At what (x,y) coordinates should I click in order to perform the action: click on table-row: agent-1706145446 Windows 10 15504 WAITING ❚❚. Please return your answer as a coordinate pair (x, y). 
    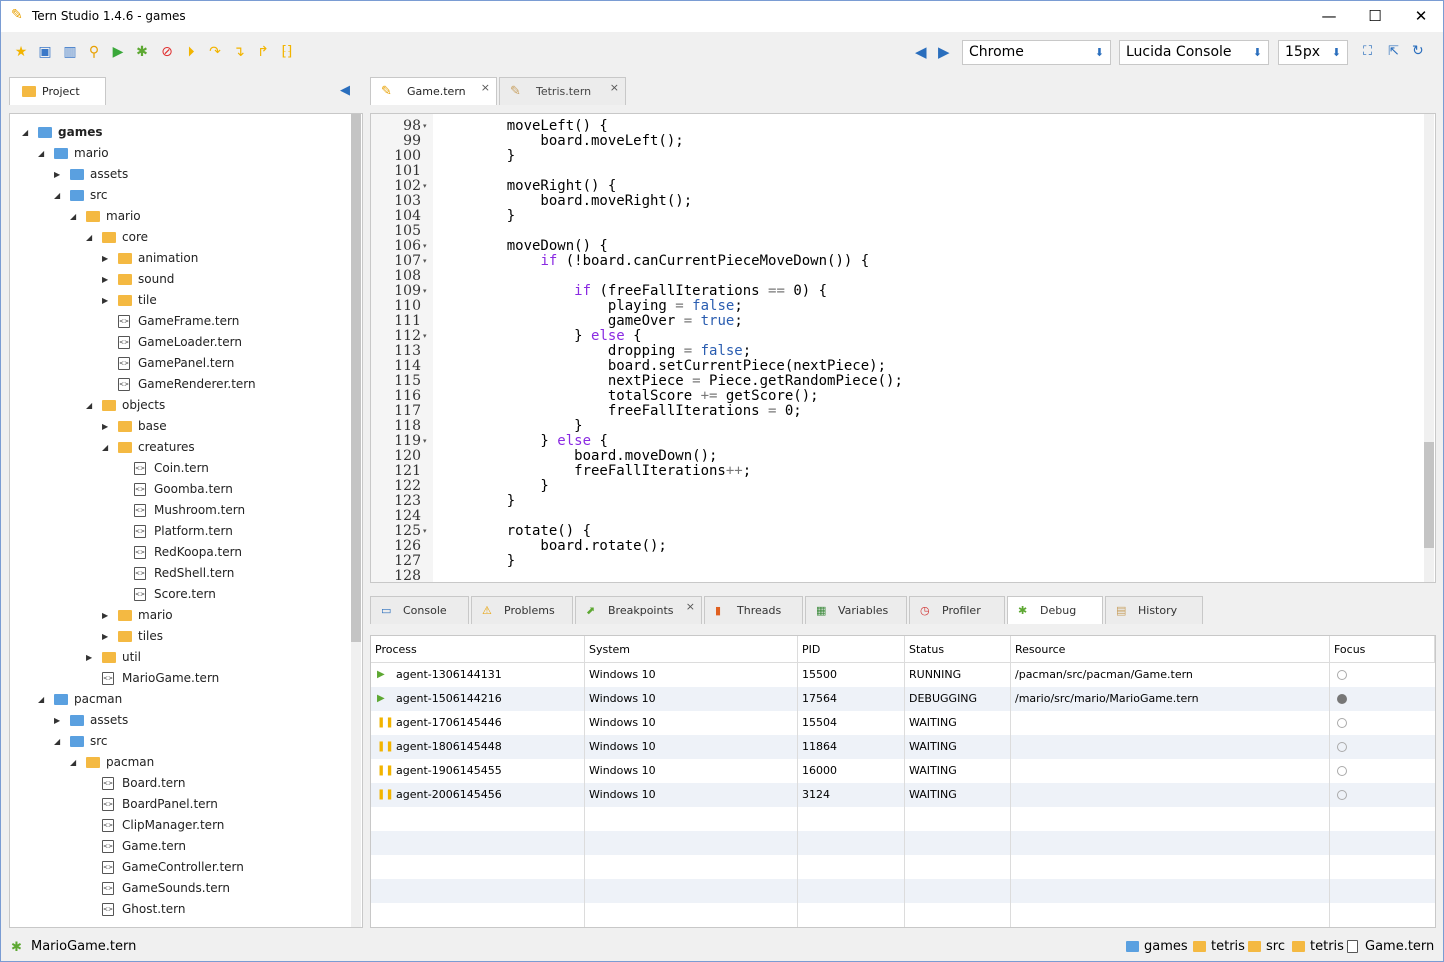
    Looking at the image, I should click on (903, 723).